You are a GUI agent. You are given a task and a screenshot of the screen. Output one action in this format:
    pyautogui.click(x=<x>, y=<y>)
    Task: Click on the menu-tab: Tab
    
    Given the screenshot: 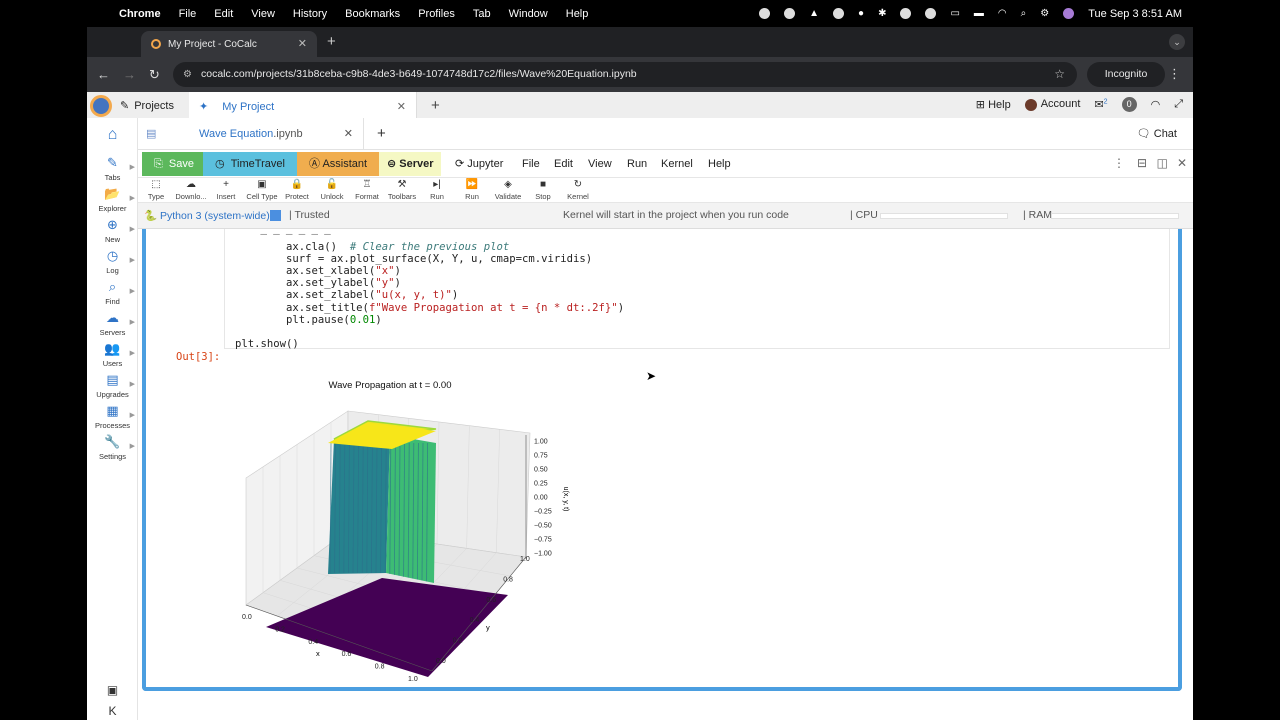 What is the action you would take?
    pyautogui.click(x=482, y=14)
    